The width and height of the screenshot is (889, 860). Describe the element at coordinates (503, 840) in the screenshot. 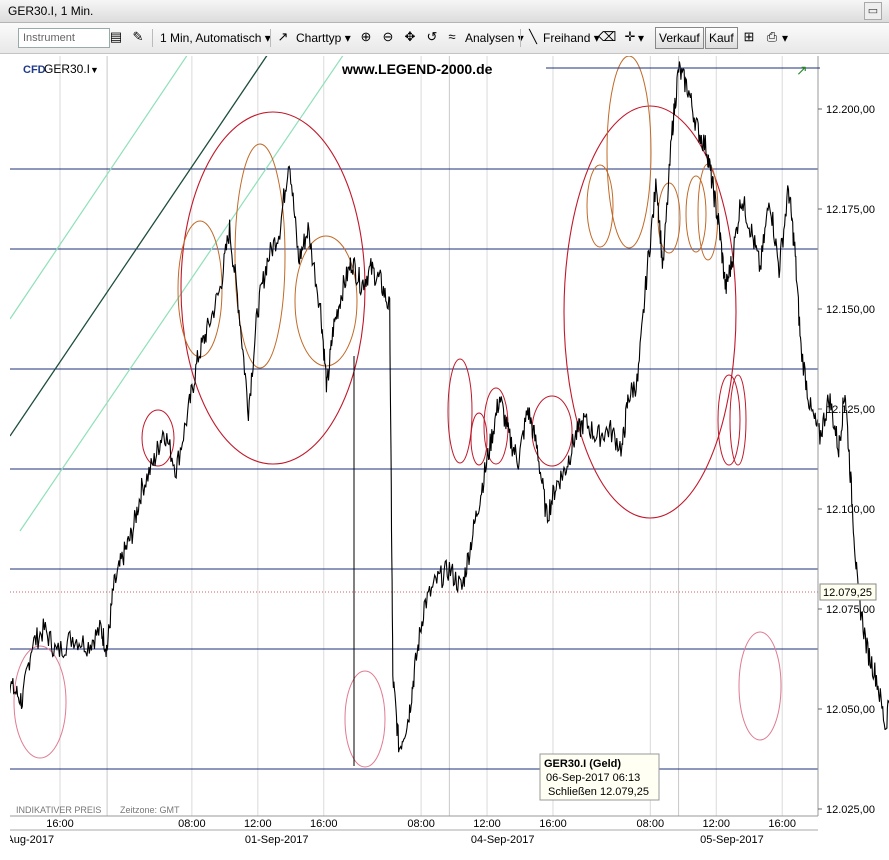

I see `x-date-label: 04-Sep-2017` at that location.